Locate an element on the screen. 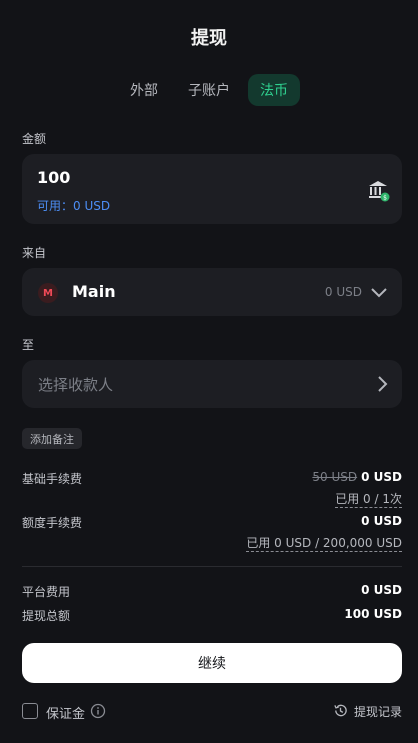 The height and width of the screenshot is (743, 418). account-avatar: M is located at coordinates (48, 293).